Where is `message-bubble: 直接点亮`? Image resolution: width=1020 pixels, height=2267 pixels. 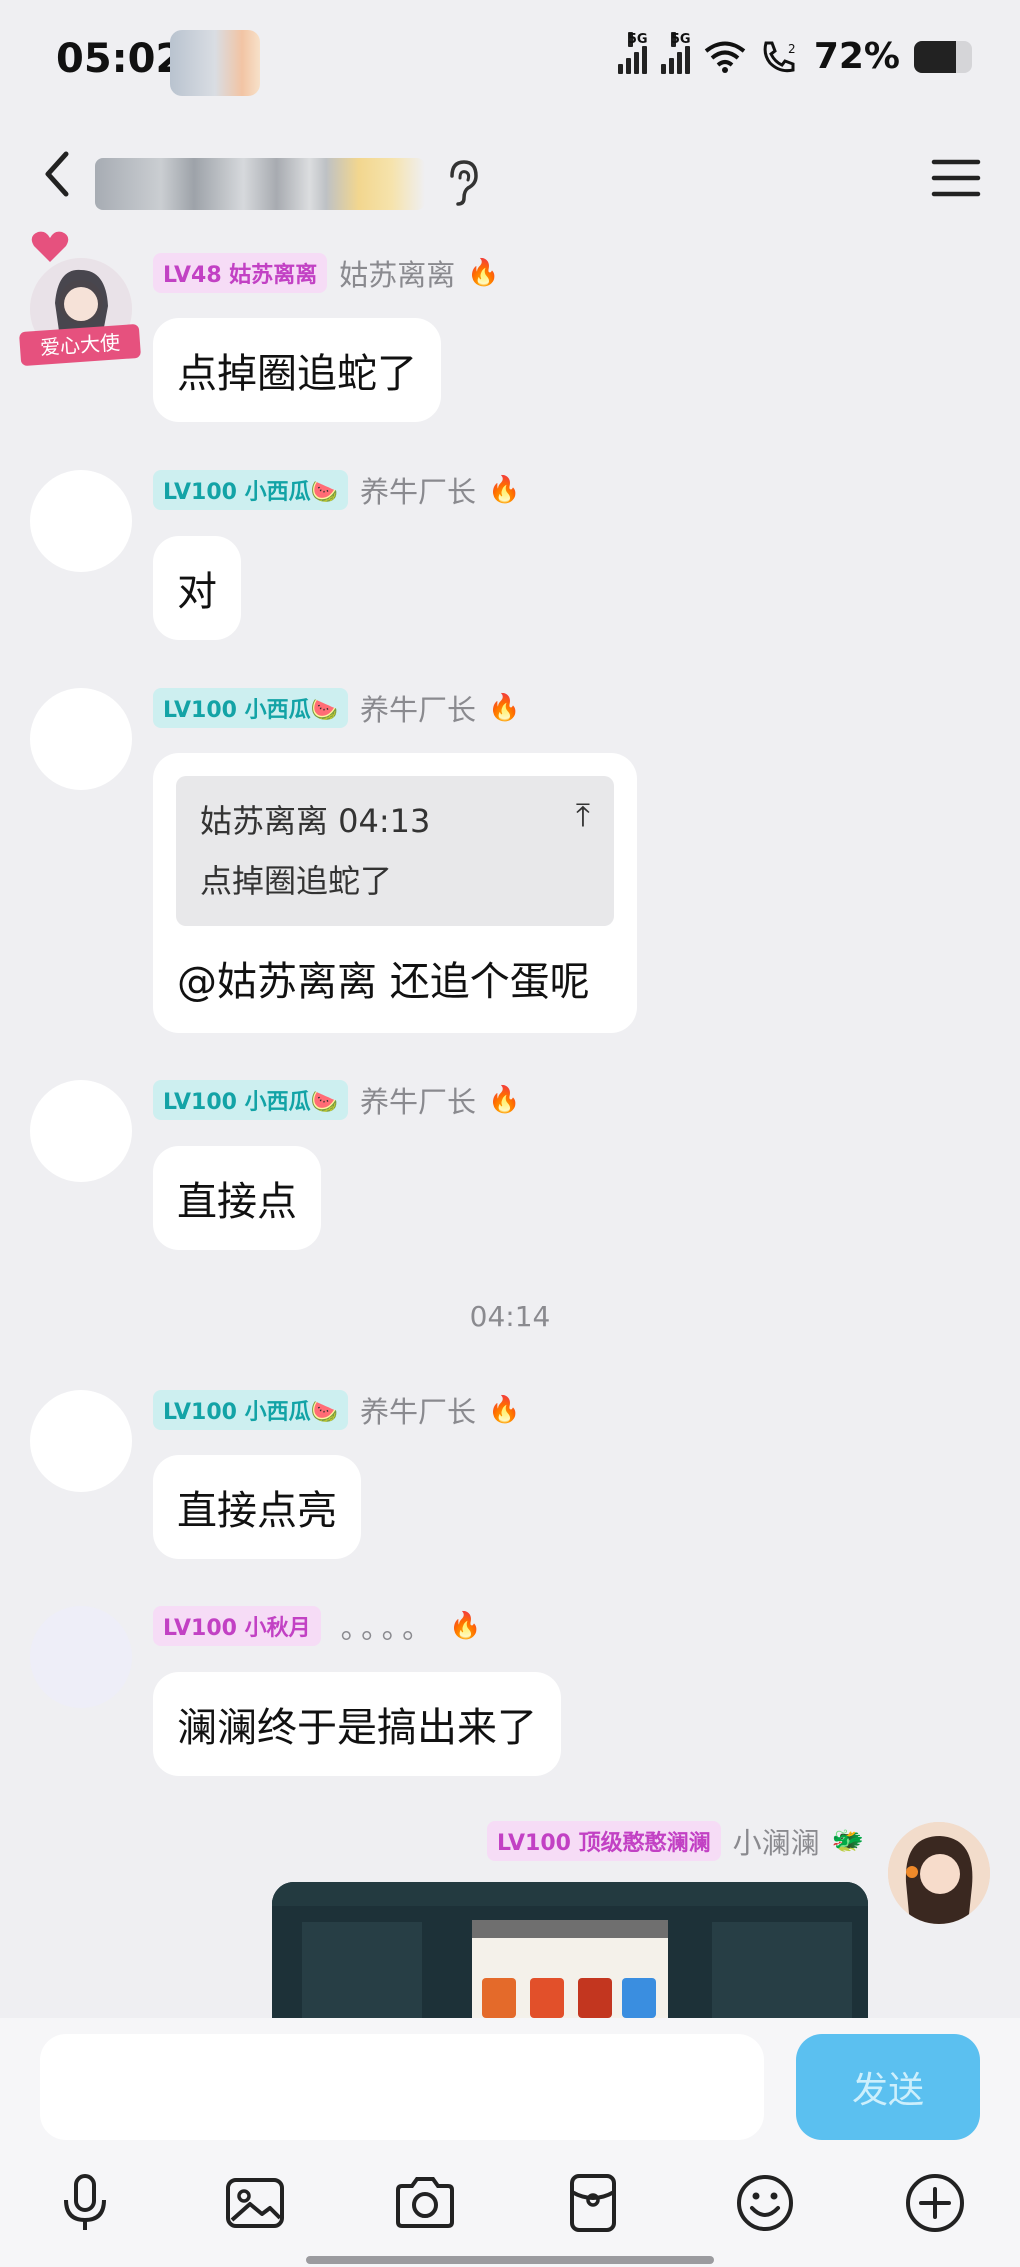 message-bubble: 直接点亮 is located at coordinates (257, 1507).